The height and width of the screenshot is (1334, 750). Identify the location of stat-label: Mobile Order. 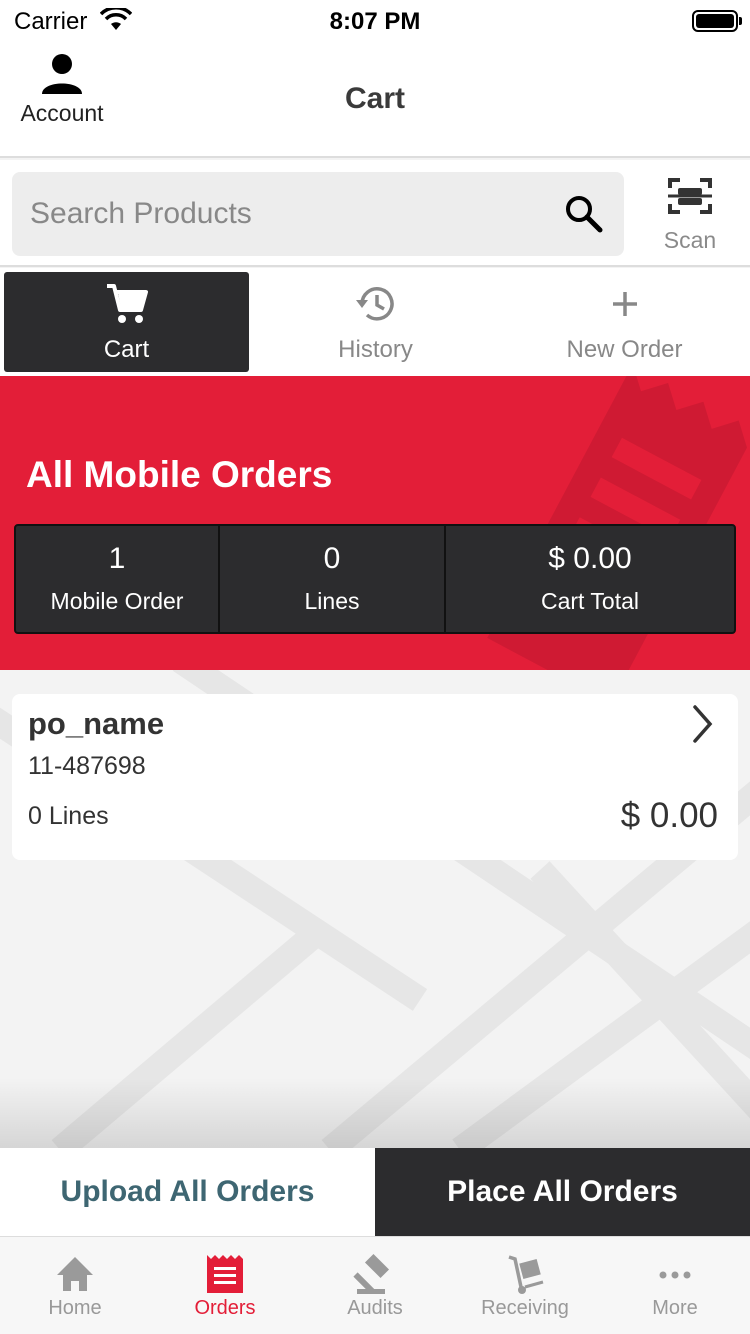
(117, 601).